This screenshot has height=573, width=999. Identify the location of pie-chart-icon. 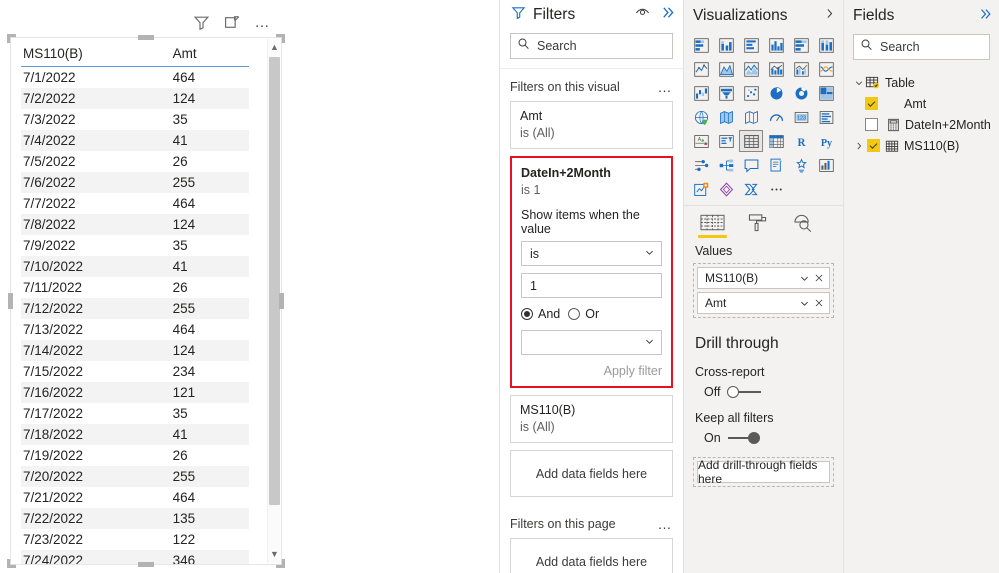
(776, 93).